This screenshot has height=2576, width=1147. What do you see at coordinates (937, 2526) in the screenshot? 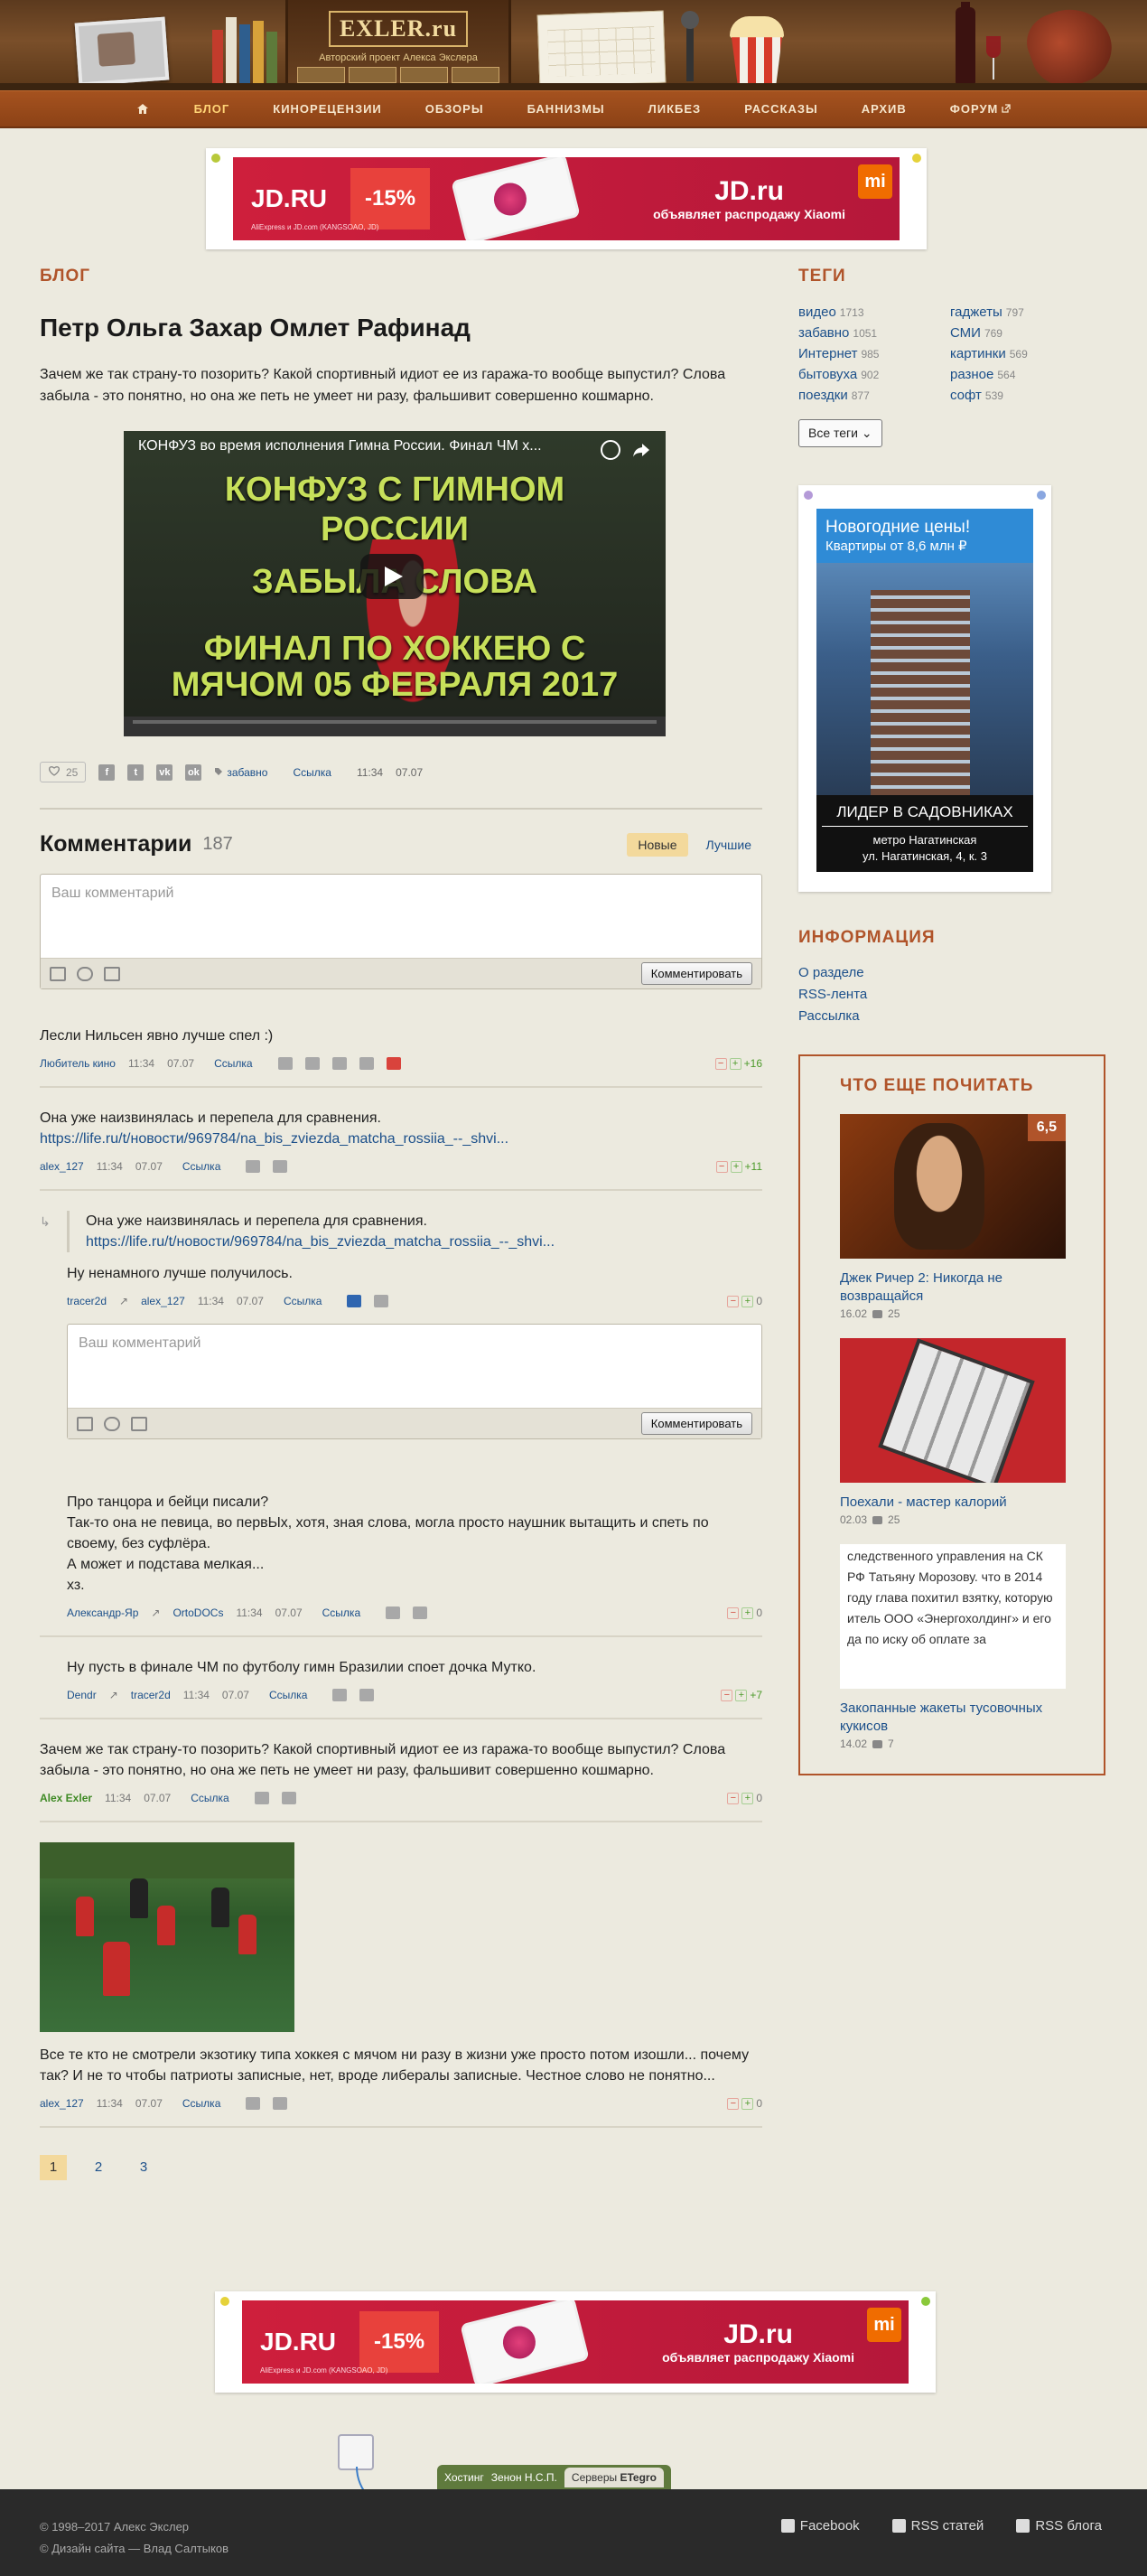
I see `rss-articles-link: RSS статей` at bounding box center [937, 2526].